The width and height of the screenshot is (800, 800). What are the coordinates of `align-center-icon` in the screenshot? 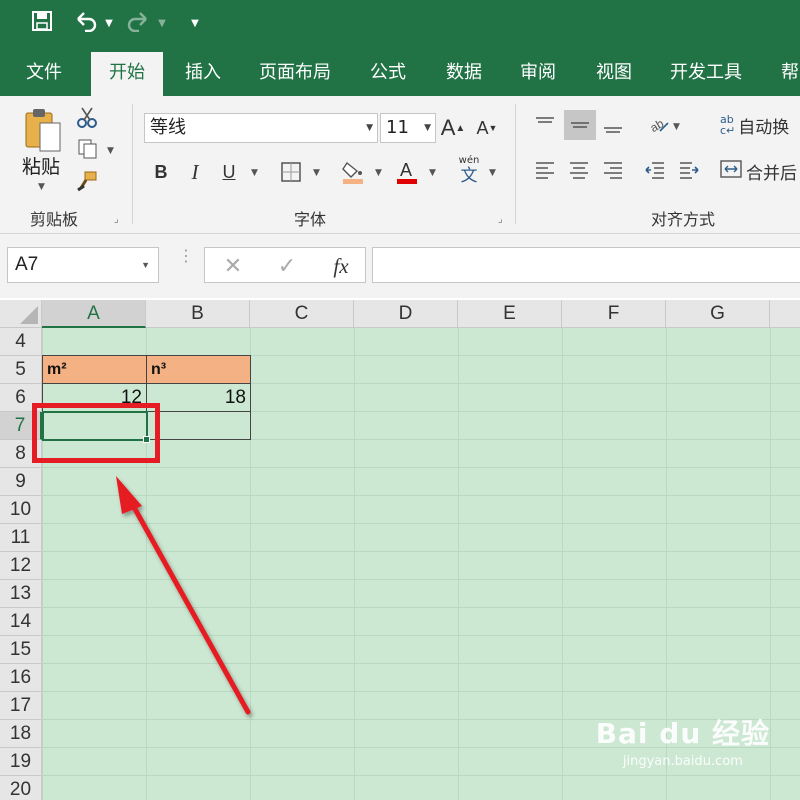 It's located at (579, 171).